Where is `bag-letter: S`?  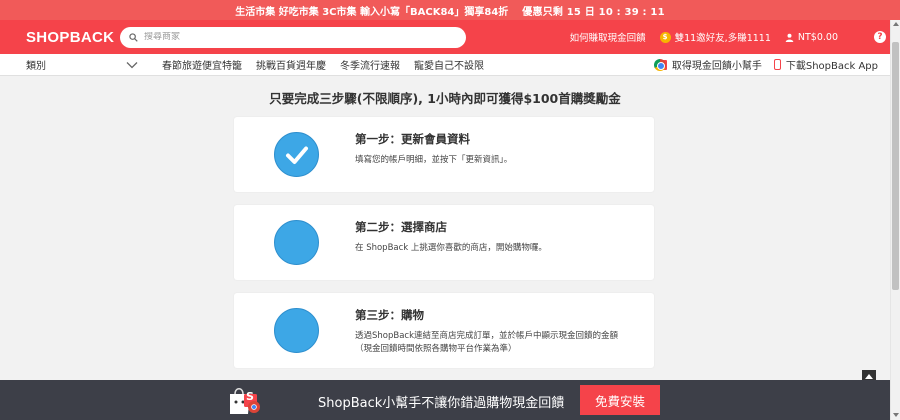 bag-letter: S is located at coordinates (250, 396).